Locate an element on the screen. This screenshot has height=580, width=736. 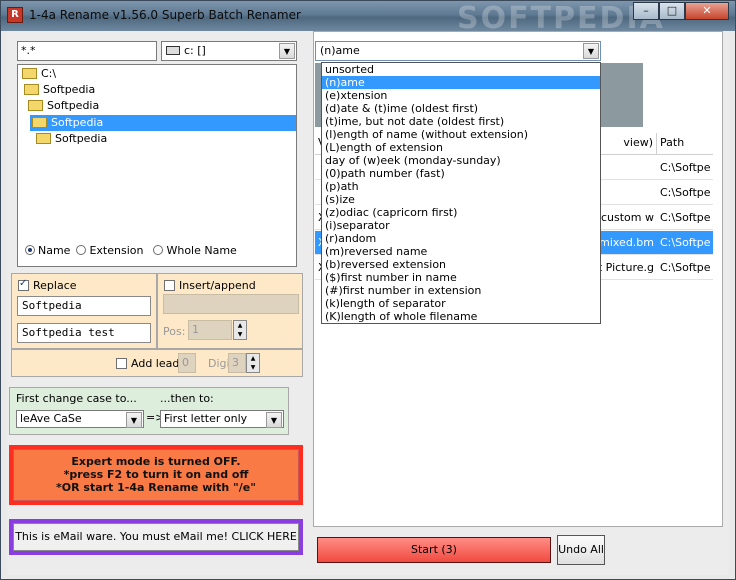
replace-group: Replace Softpedia Softpedia test is located at coordinates (84, 311).